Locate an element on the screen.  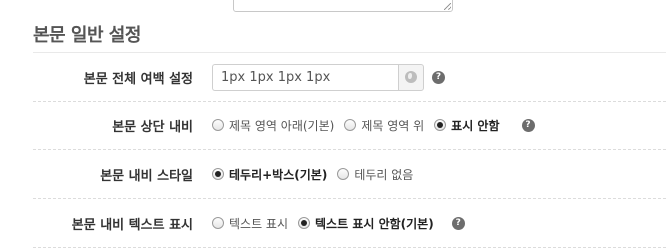
textarea-field is located at coordinates (343, 6).